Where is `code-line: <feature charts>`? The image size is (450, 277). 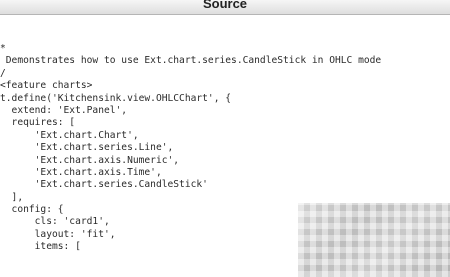 code-line: <feature charts> is located at coordinates (46, 86).